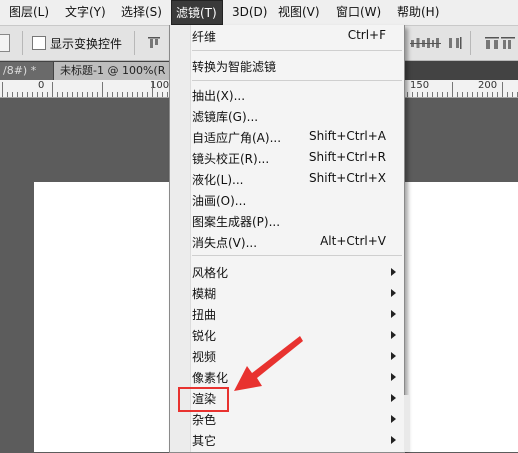 The width and height of the screenshot is (518, 453). What do you see at coordinates (418, 43) in the screenshot?
I see `distribute-horizontal-icon` at bounding box center [418, 43].